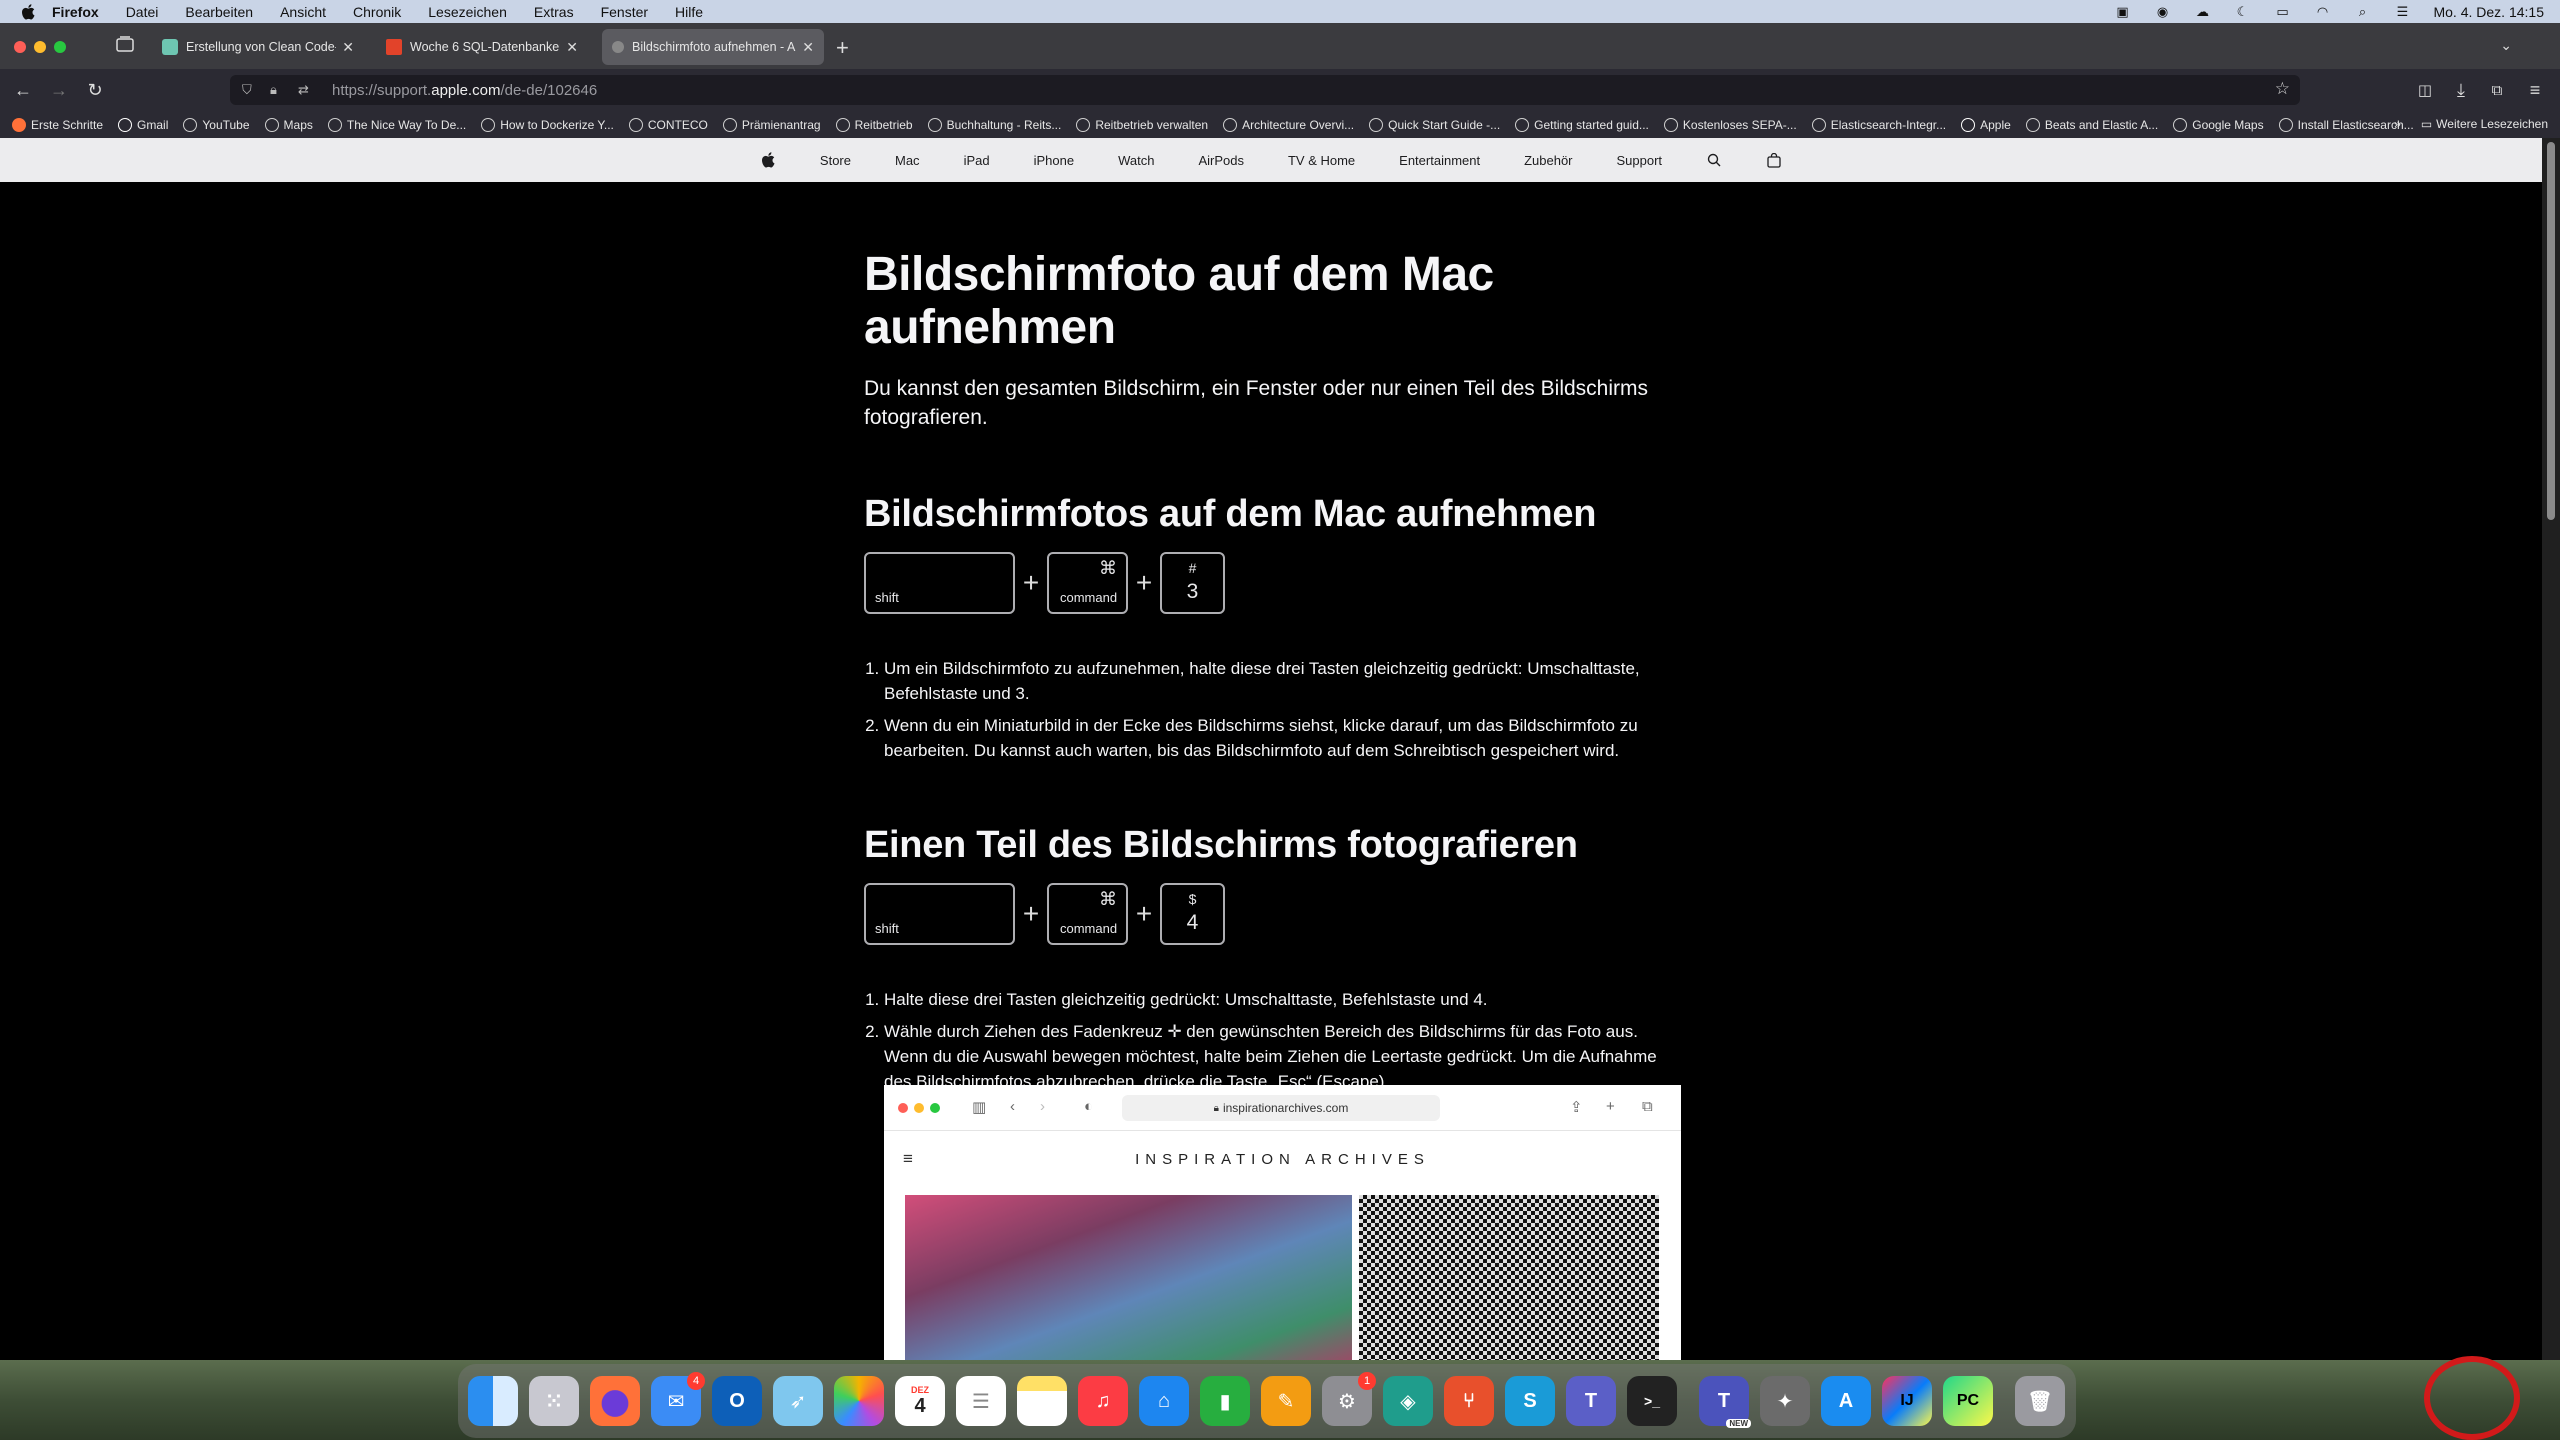 The image size is (2560, 1440). Describe the element at coordinates (2497, 90) in the screenshot. I see `extensions-icon: ⧉` at that location.